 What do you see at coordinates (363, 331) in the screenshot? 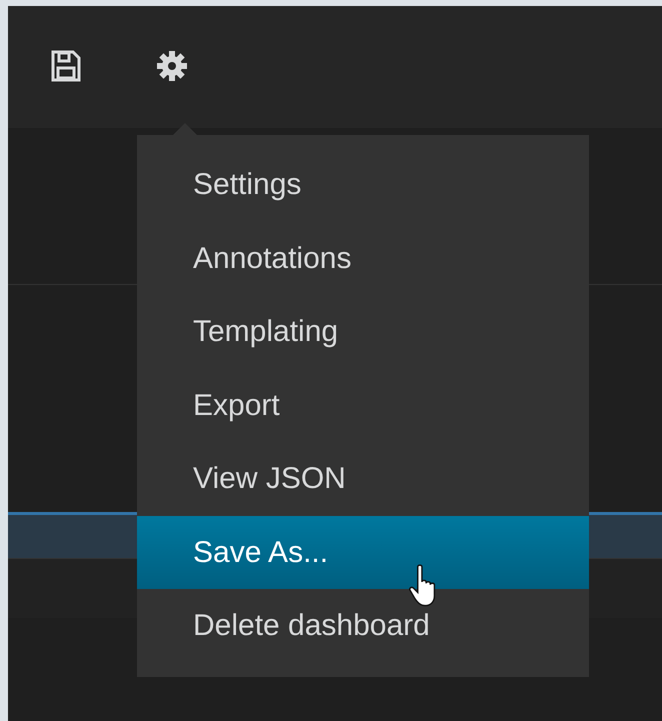
I see `menu-item: Templating` at bounding box center [363, 331].